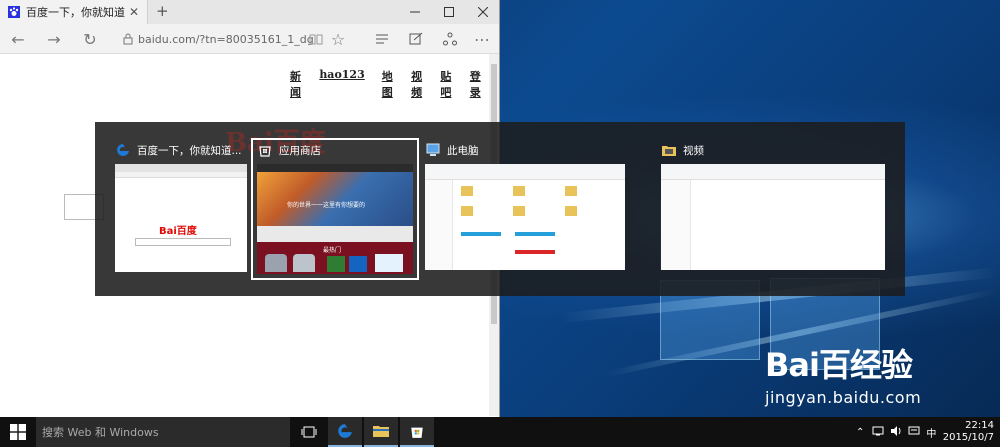 The height and width of the screenshot is (447, 1000). What do you see at coordinates (669, 150) in the screenshot?
I see `folder-icon` at bounding box center [669, 150].